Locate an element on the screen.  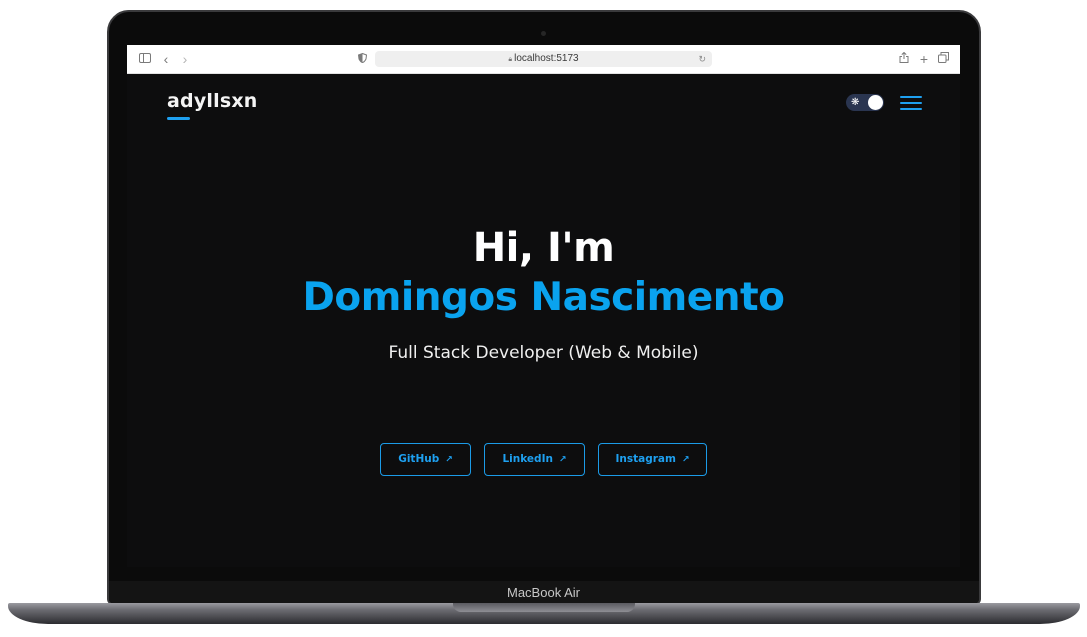
site-logo: adyllsxn is located at coordinates (212, 101).